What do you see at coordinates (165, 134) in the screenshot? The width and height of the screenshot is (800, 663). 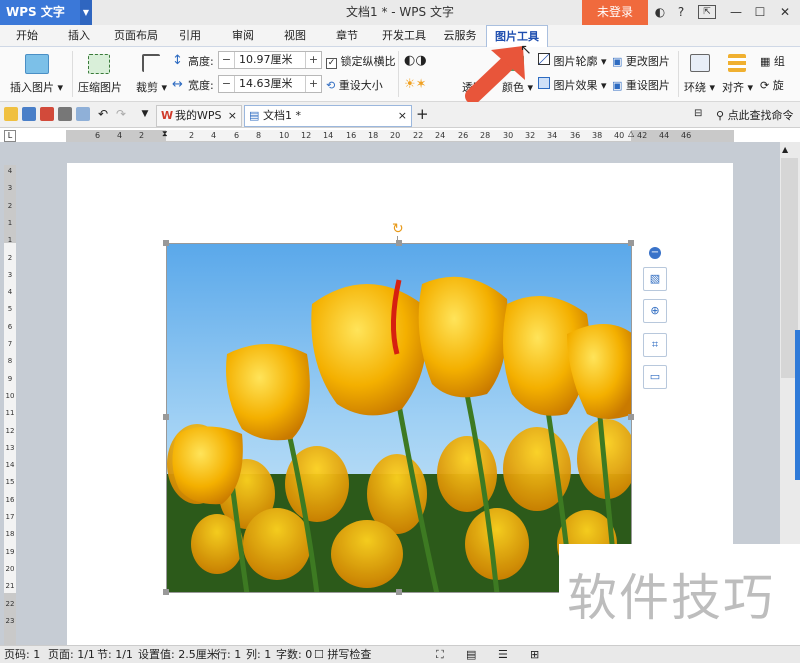 I see `indent-marker-icon: ⧗` at bounding box center [165, 134].